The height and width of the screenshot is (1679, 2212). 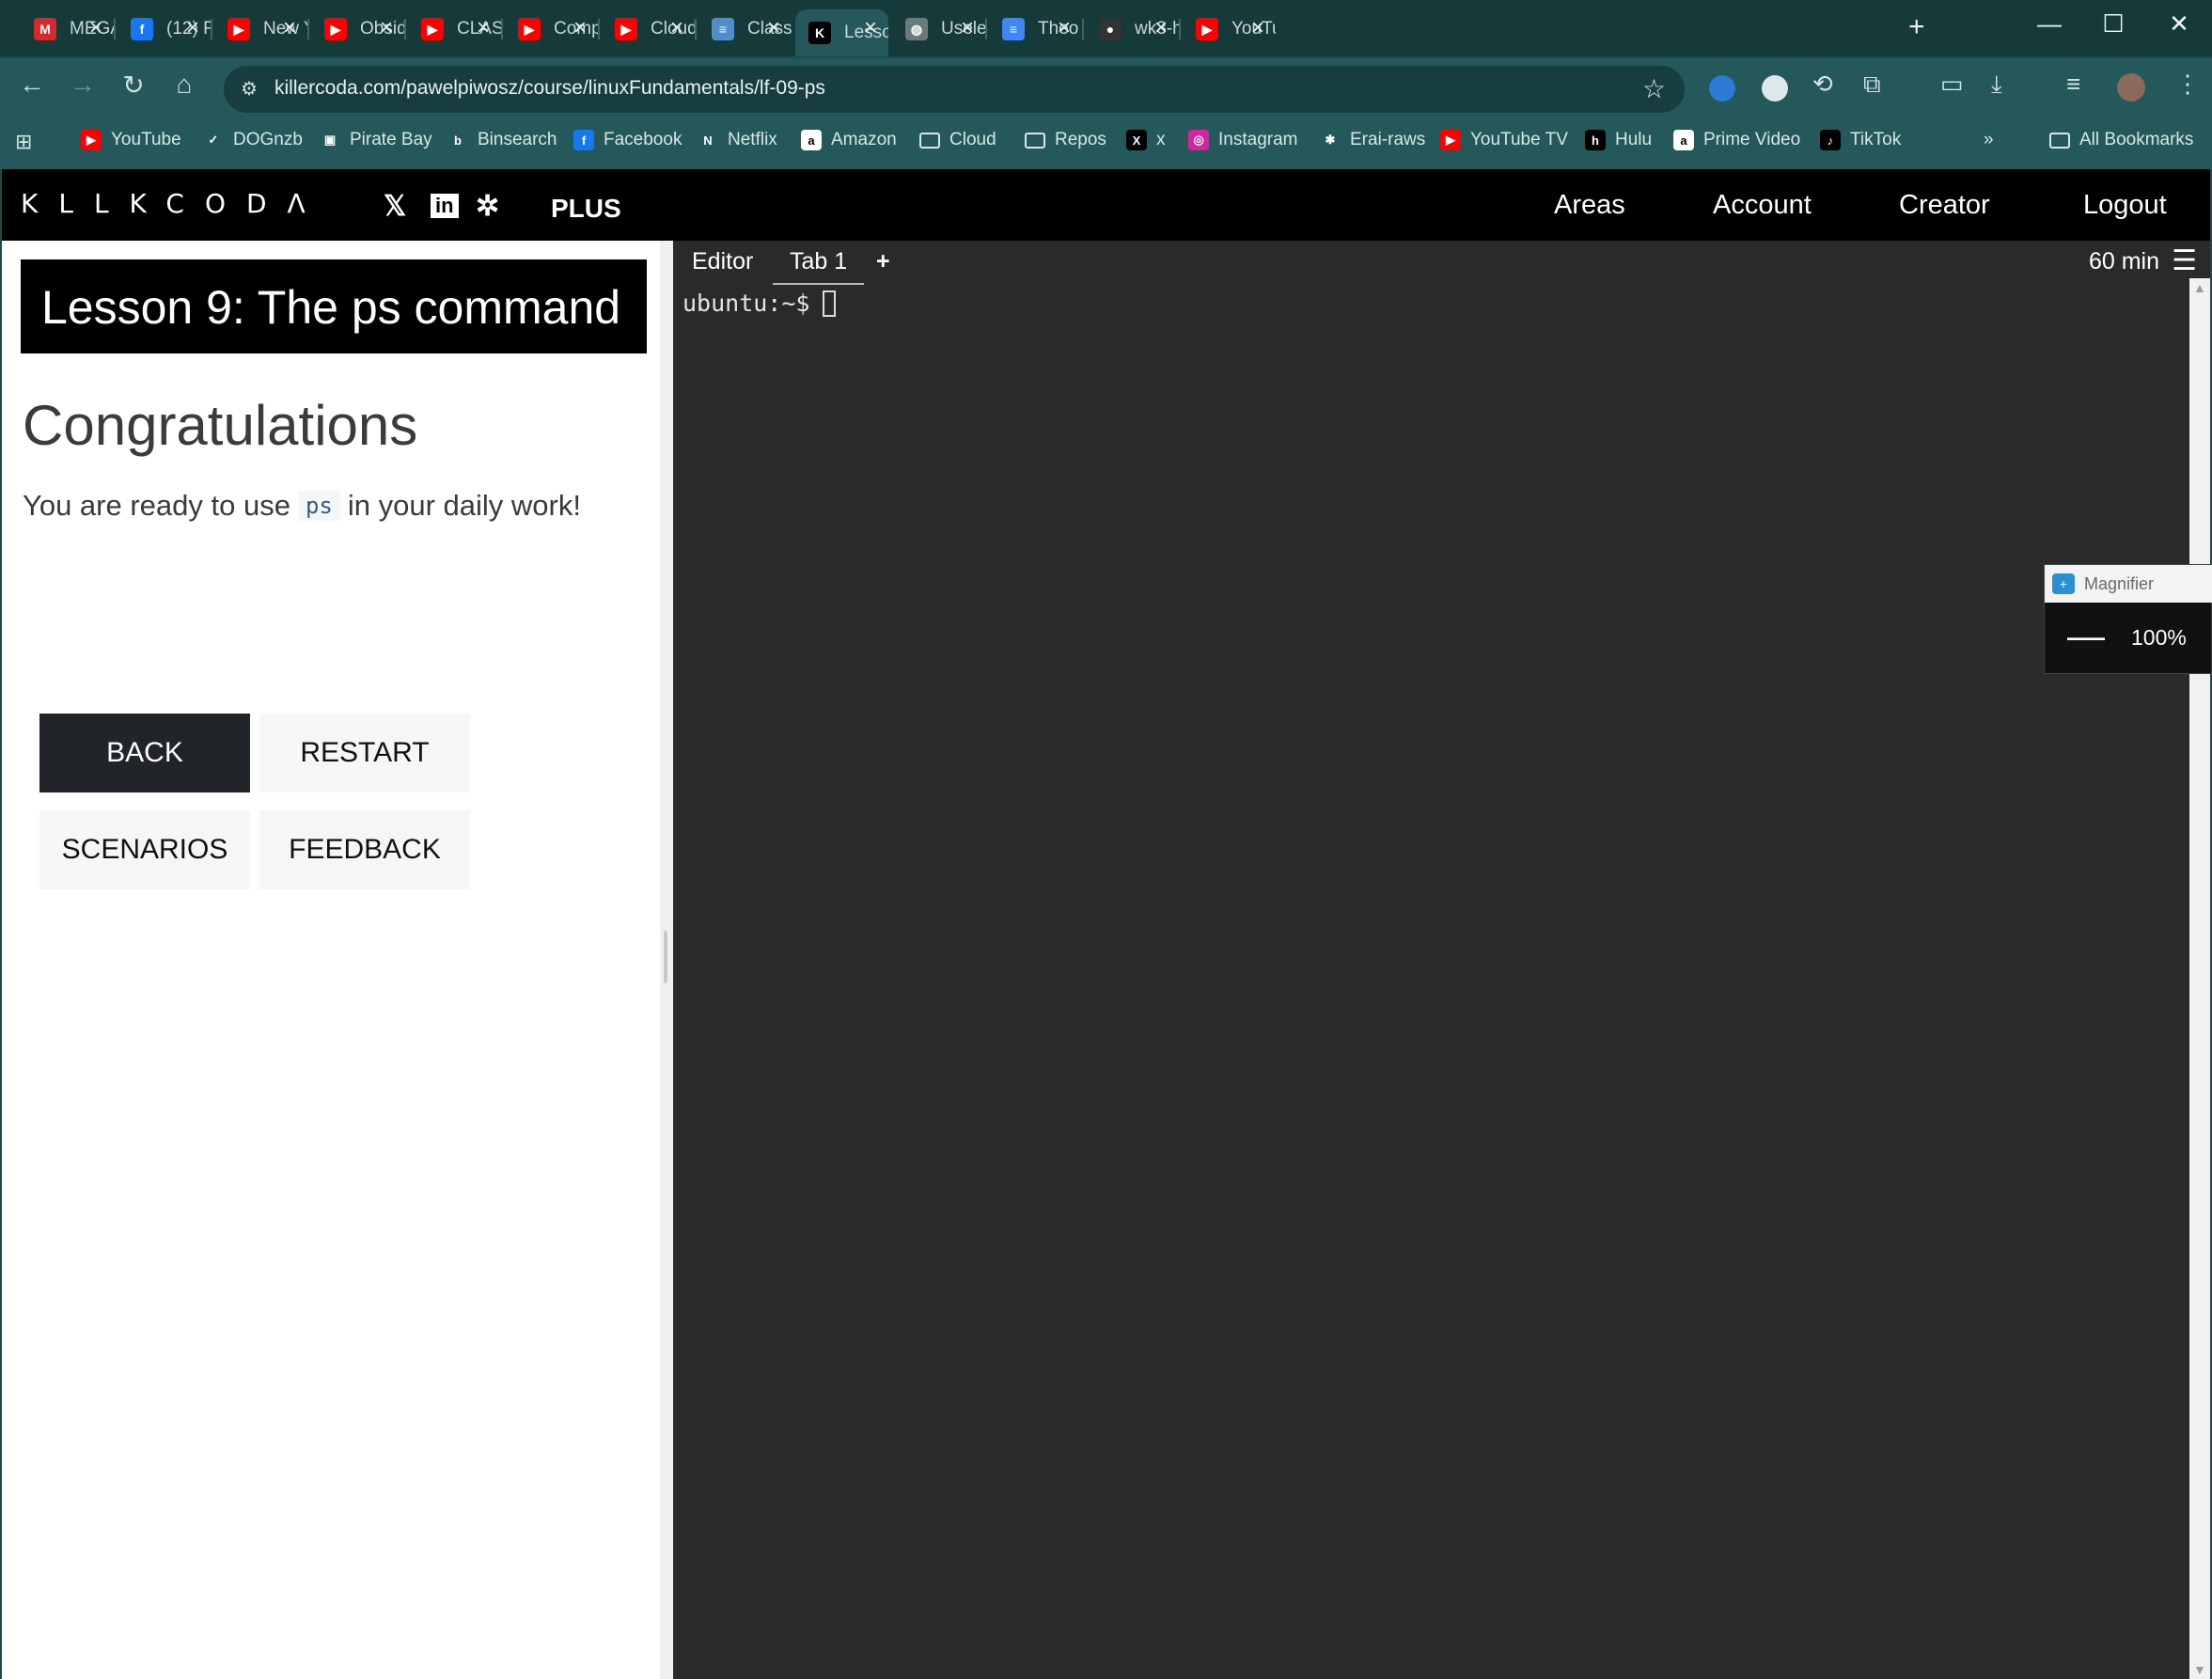 What do you see at coordinates (2086, 636) in the screenshot?
I see `zoom-out-button: —` at bounding box center [2086, 636].